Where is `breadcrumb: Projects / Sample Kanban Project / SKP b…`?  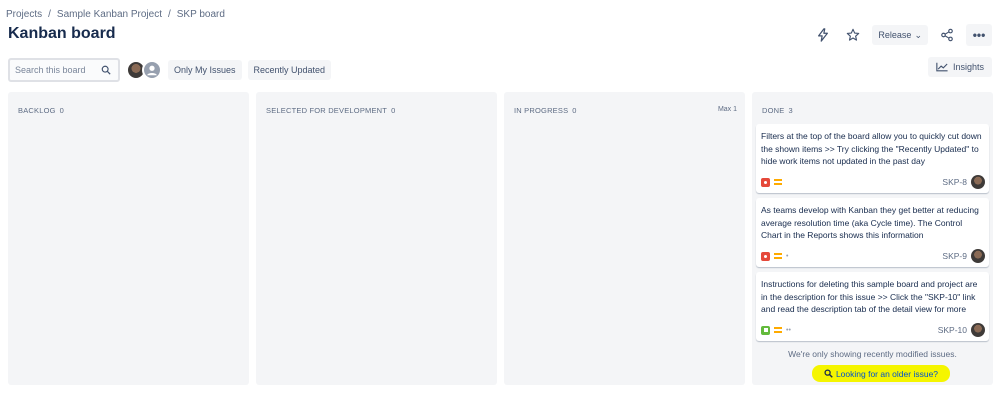 breadcrumb: Projects / Sample Kanban Project / SKP b… is located at coordinates (115, 14).